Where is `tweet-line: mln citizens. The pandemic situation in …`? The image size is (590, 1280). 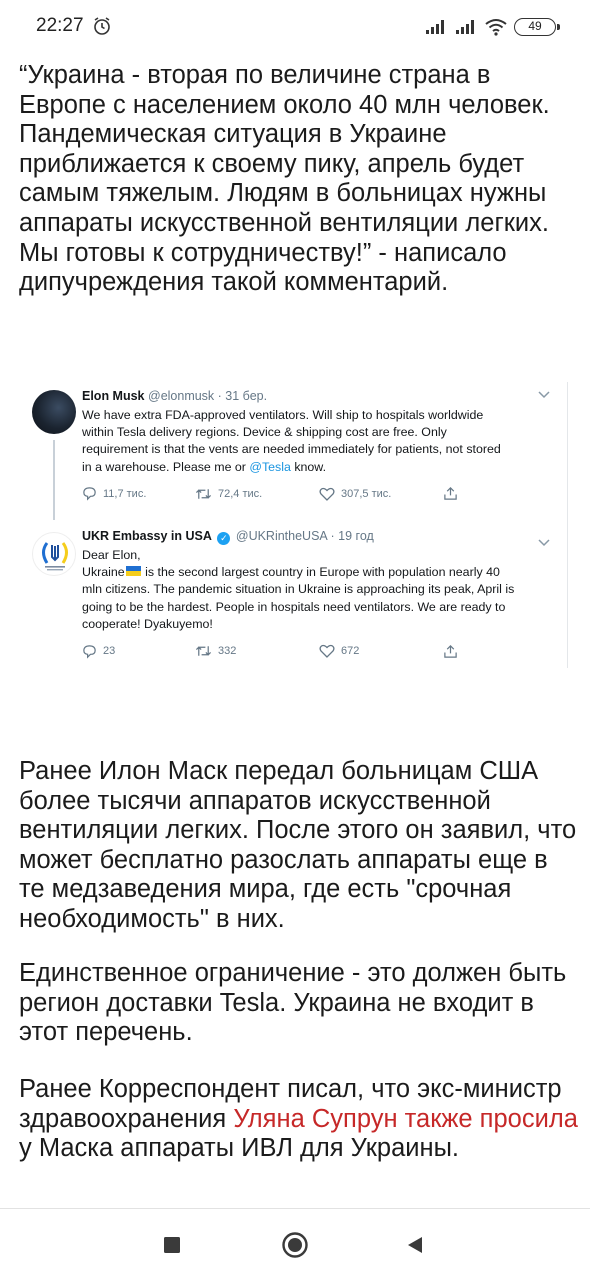
tweet-line: mln citizens. The pandemic situation in … is located at coordinates (298, 589).